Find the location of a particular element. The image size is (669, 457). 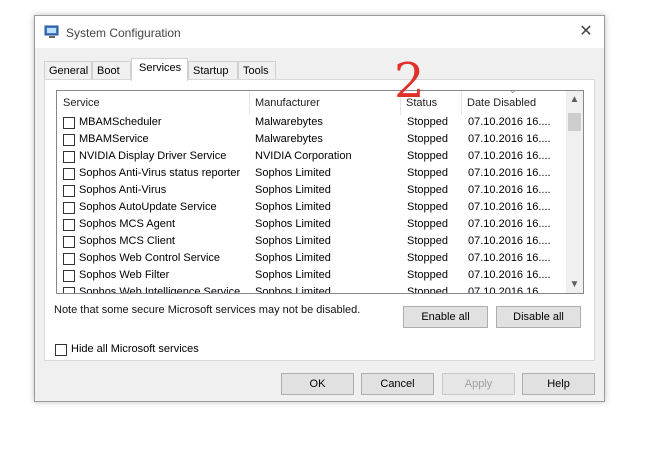

column-header-service: Service is located at coordinates (153, 103).